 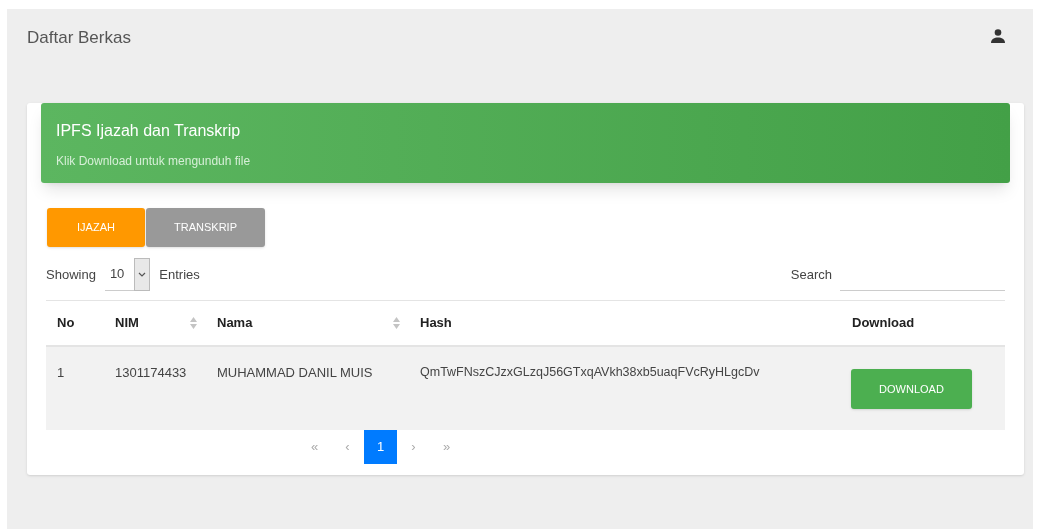 I want to click on entries-select: 10, so click(x=127, y=274).